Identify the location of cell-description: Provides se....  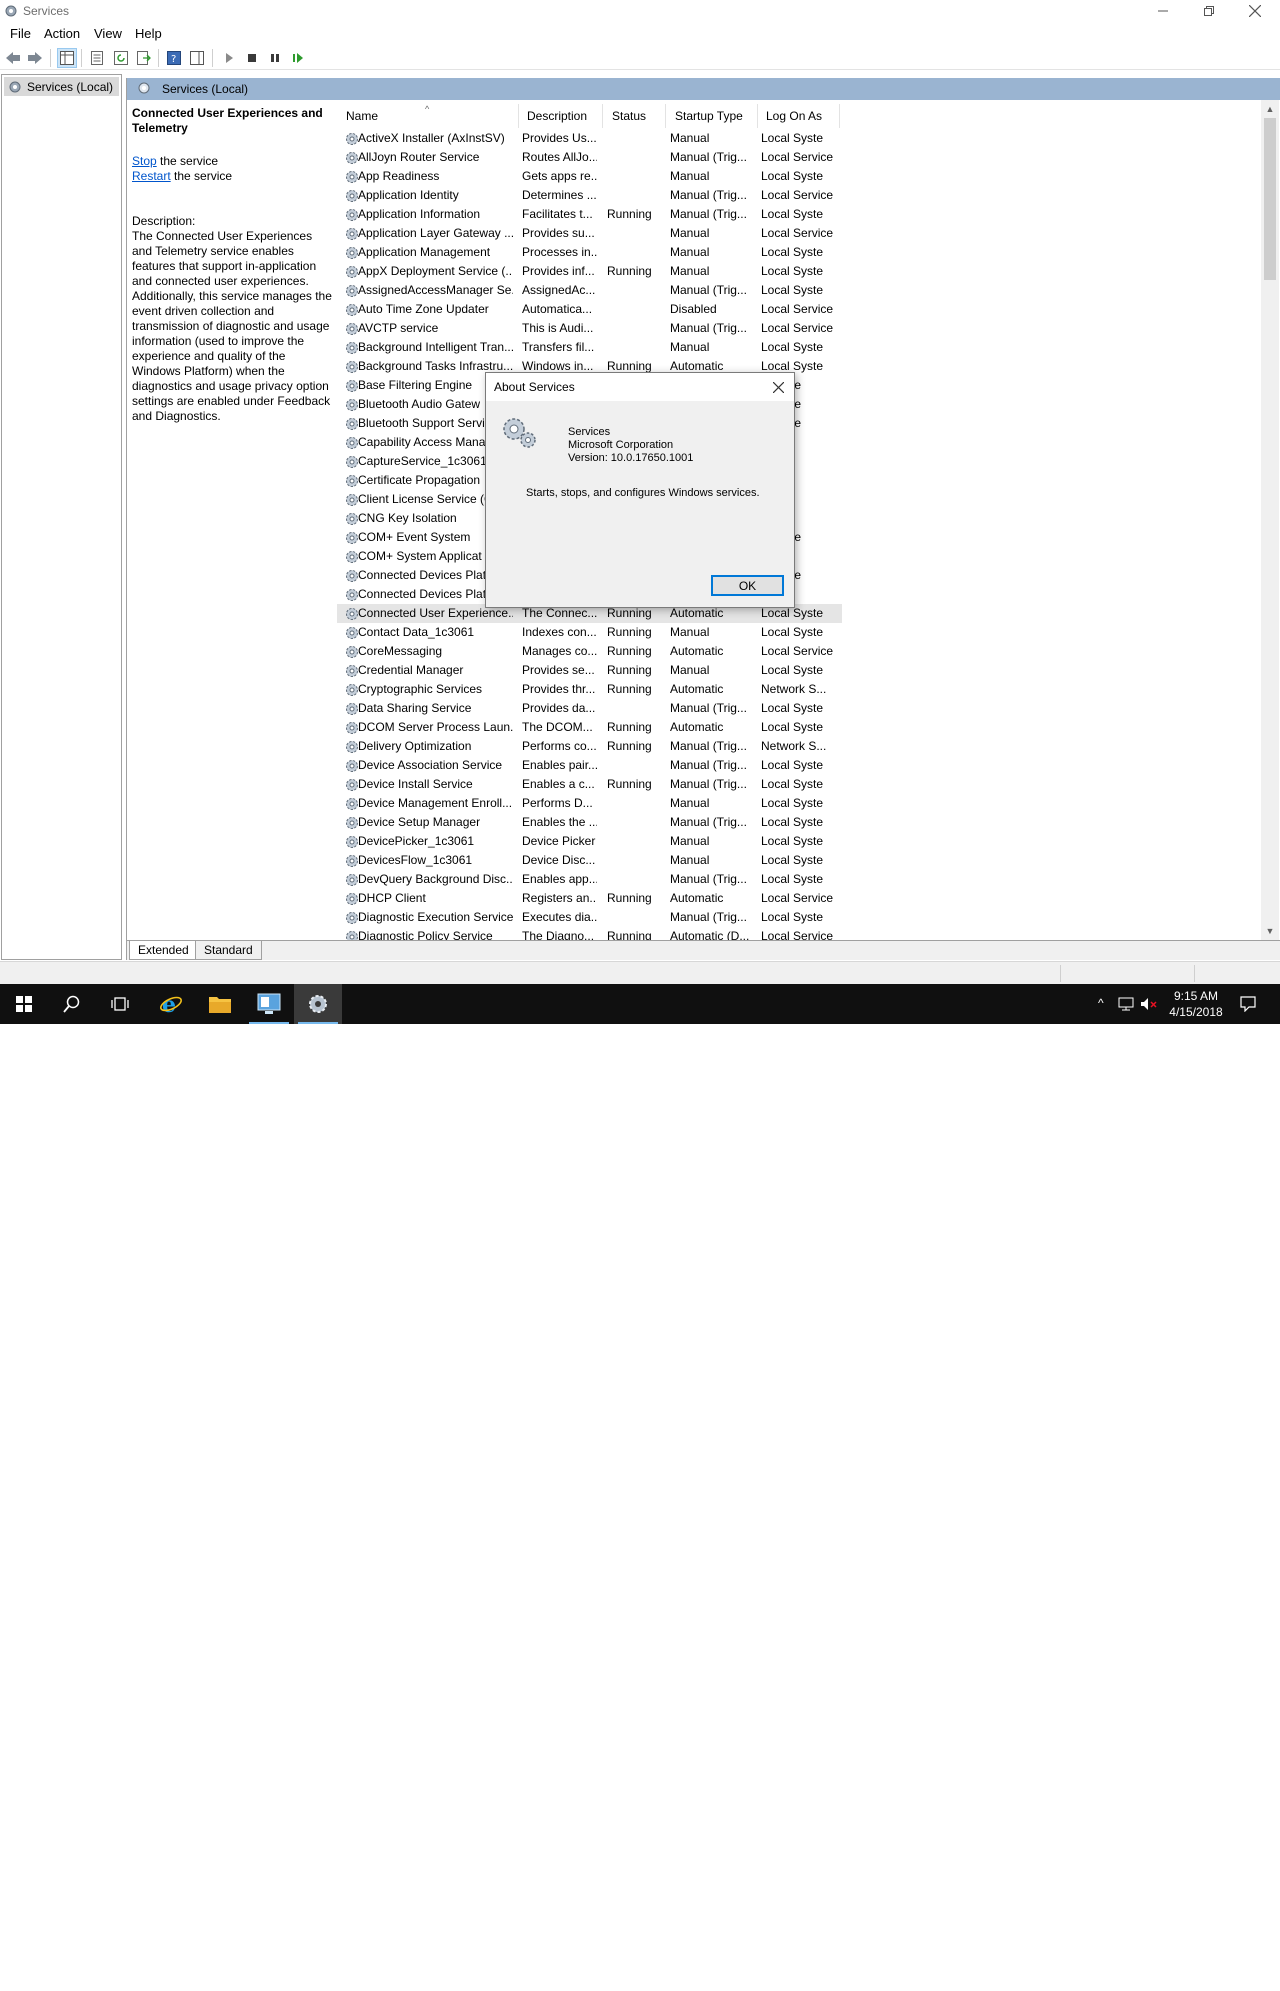
(558, 670).